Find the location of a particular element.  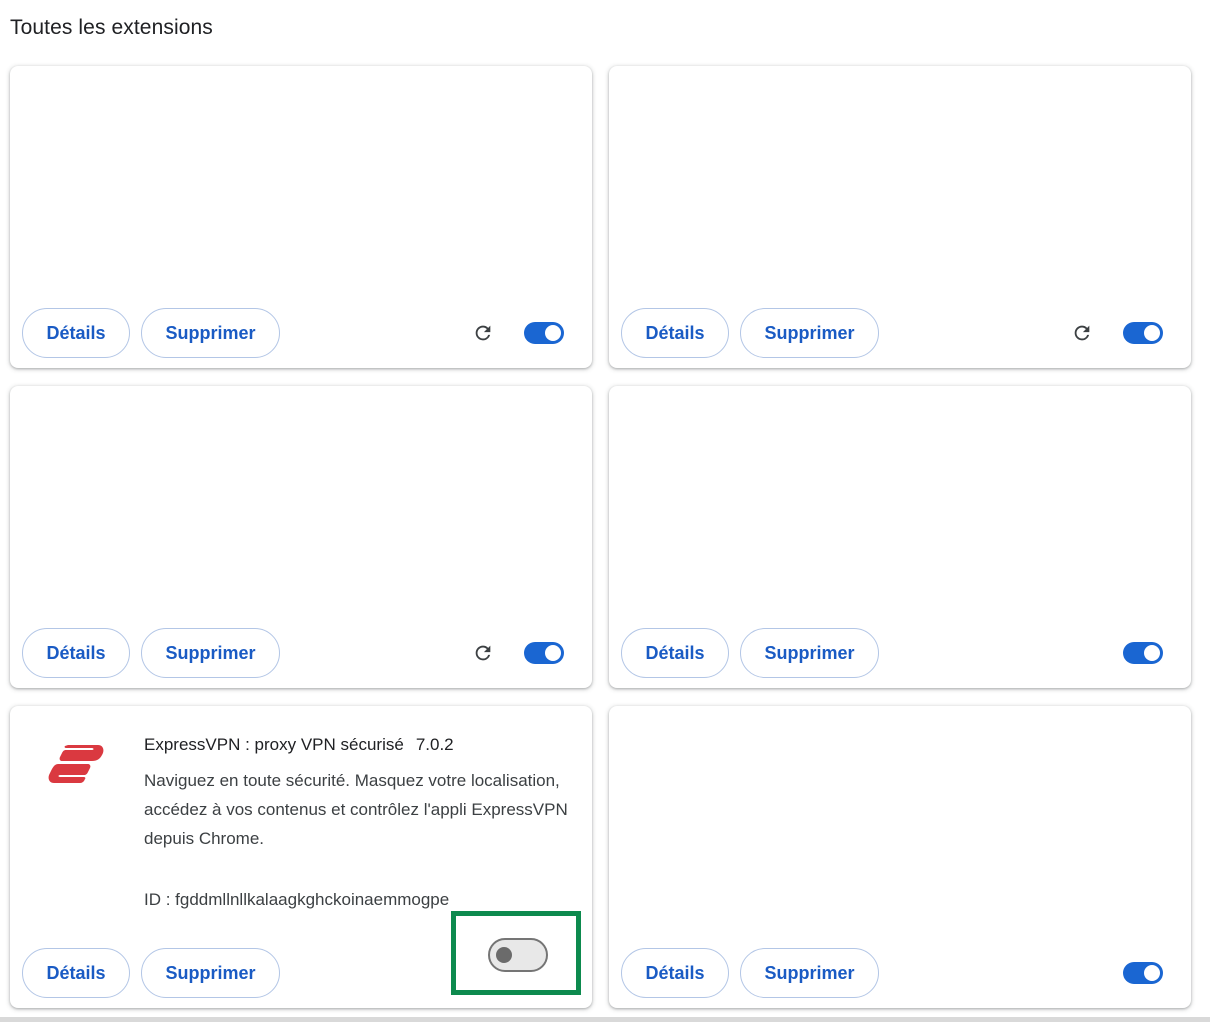

extension-version: 7.0.2 is located at coordinates (434, 744).